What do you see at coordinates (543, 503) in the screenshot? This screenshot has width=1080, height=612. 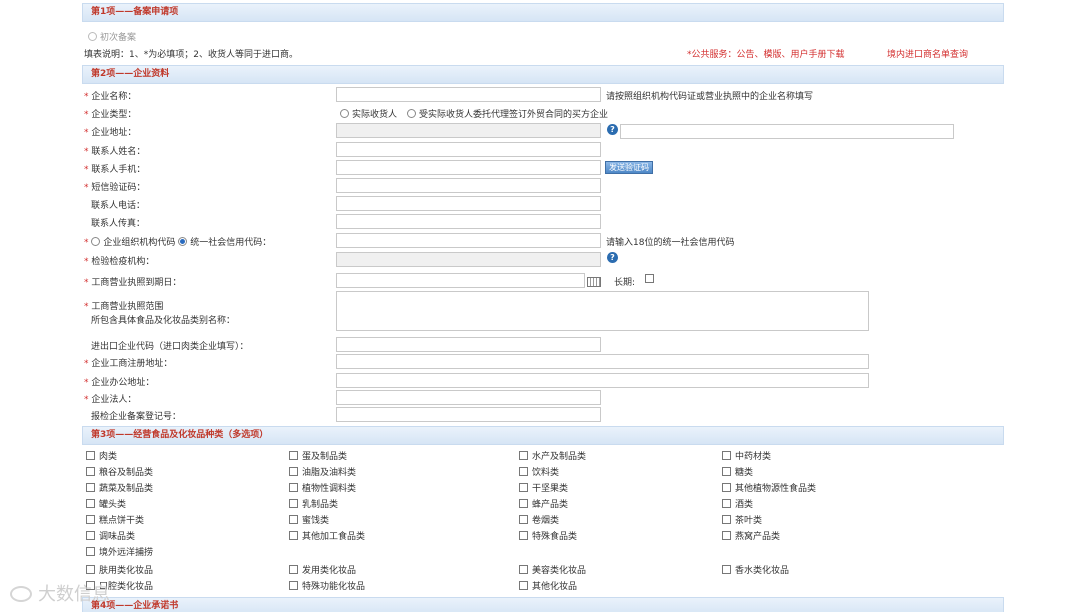 I see `food-category-item: 蜂产品类` at bounding box center [543, 503].